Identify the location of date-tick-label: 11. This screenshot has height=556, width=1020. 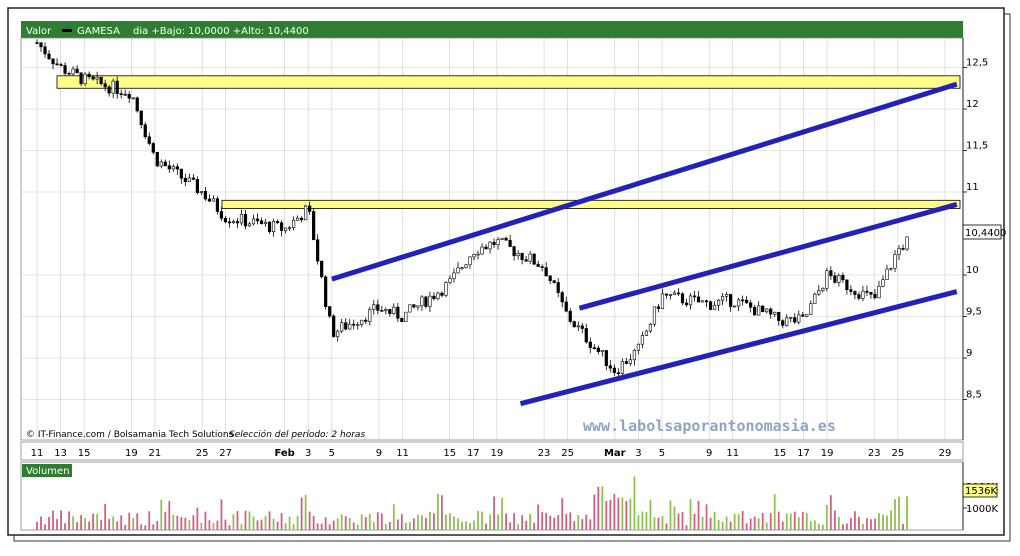
(732, 453).